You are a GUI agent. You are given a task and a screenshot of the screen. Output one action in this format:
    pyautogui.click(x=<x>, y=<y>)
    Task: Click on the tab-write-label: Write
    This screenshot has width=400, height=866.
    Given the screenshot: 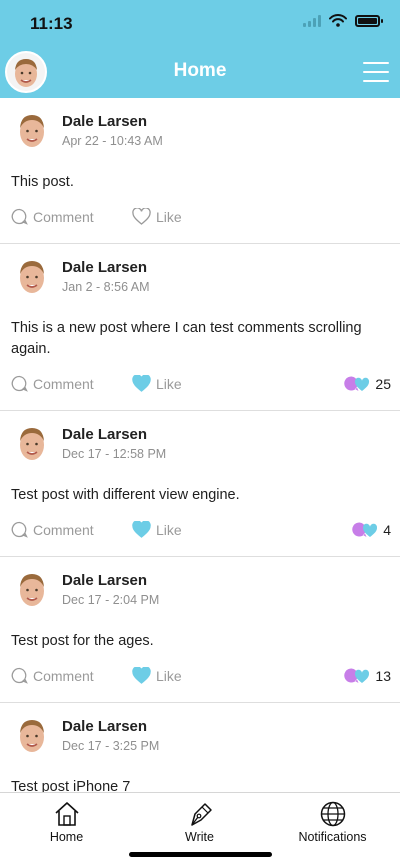 What is the action you would take?
    pyautogui.click(x=199, y=837)
    